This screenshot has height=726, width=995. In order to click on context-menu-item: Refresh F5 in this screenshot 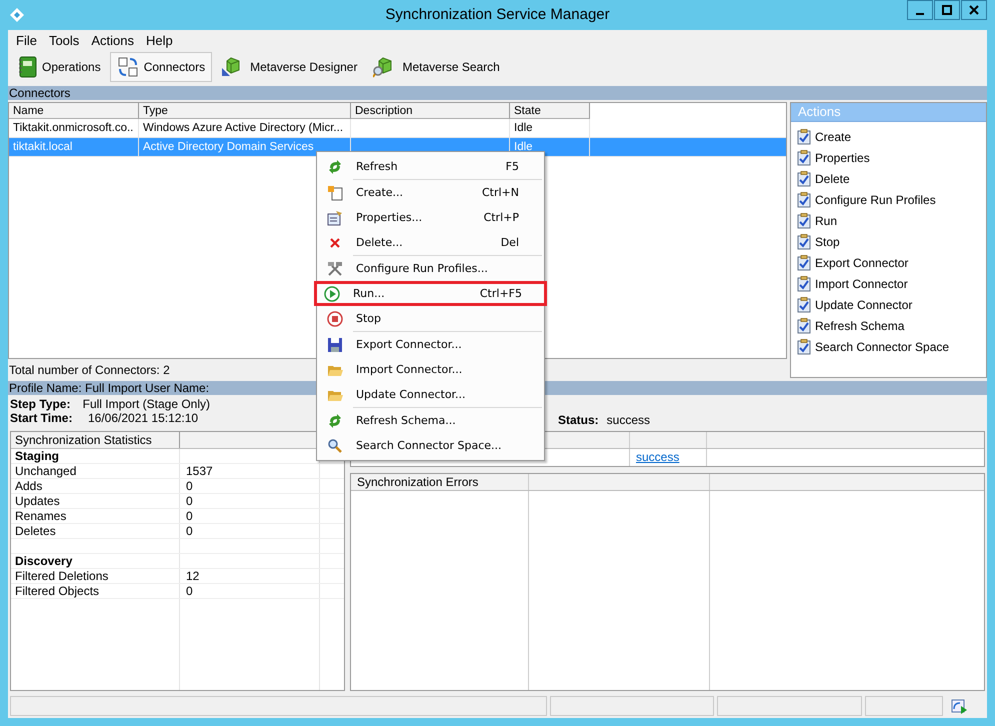, I will do `click(430, 166)`.